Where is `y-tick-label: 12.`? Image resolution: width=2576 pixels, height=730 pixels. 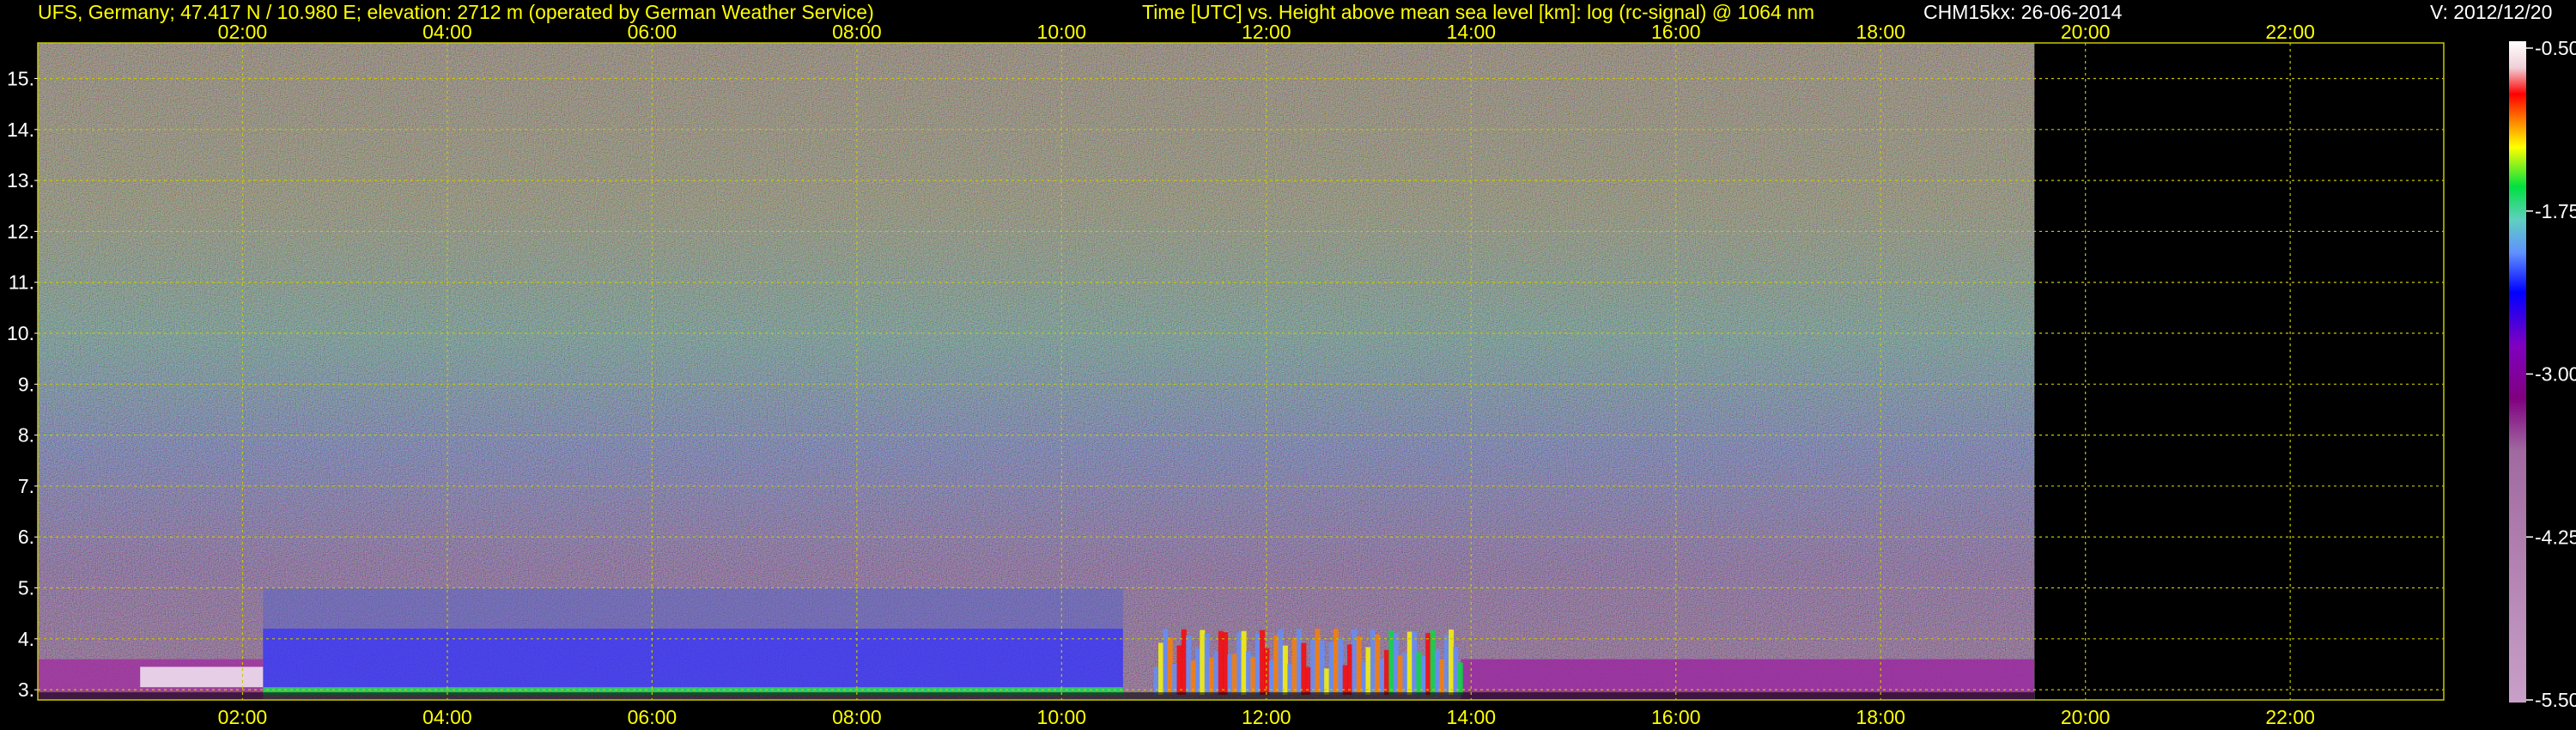
y-tick-label: 12. is located at coordinates (21, 231).